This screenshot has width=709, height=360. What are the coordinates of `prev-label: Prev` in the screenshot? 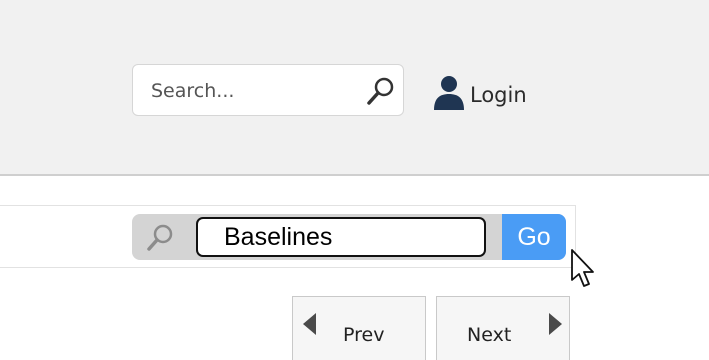 It's located at (364, 335).